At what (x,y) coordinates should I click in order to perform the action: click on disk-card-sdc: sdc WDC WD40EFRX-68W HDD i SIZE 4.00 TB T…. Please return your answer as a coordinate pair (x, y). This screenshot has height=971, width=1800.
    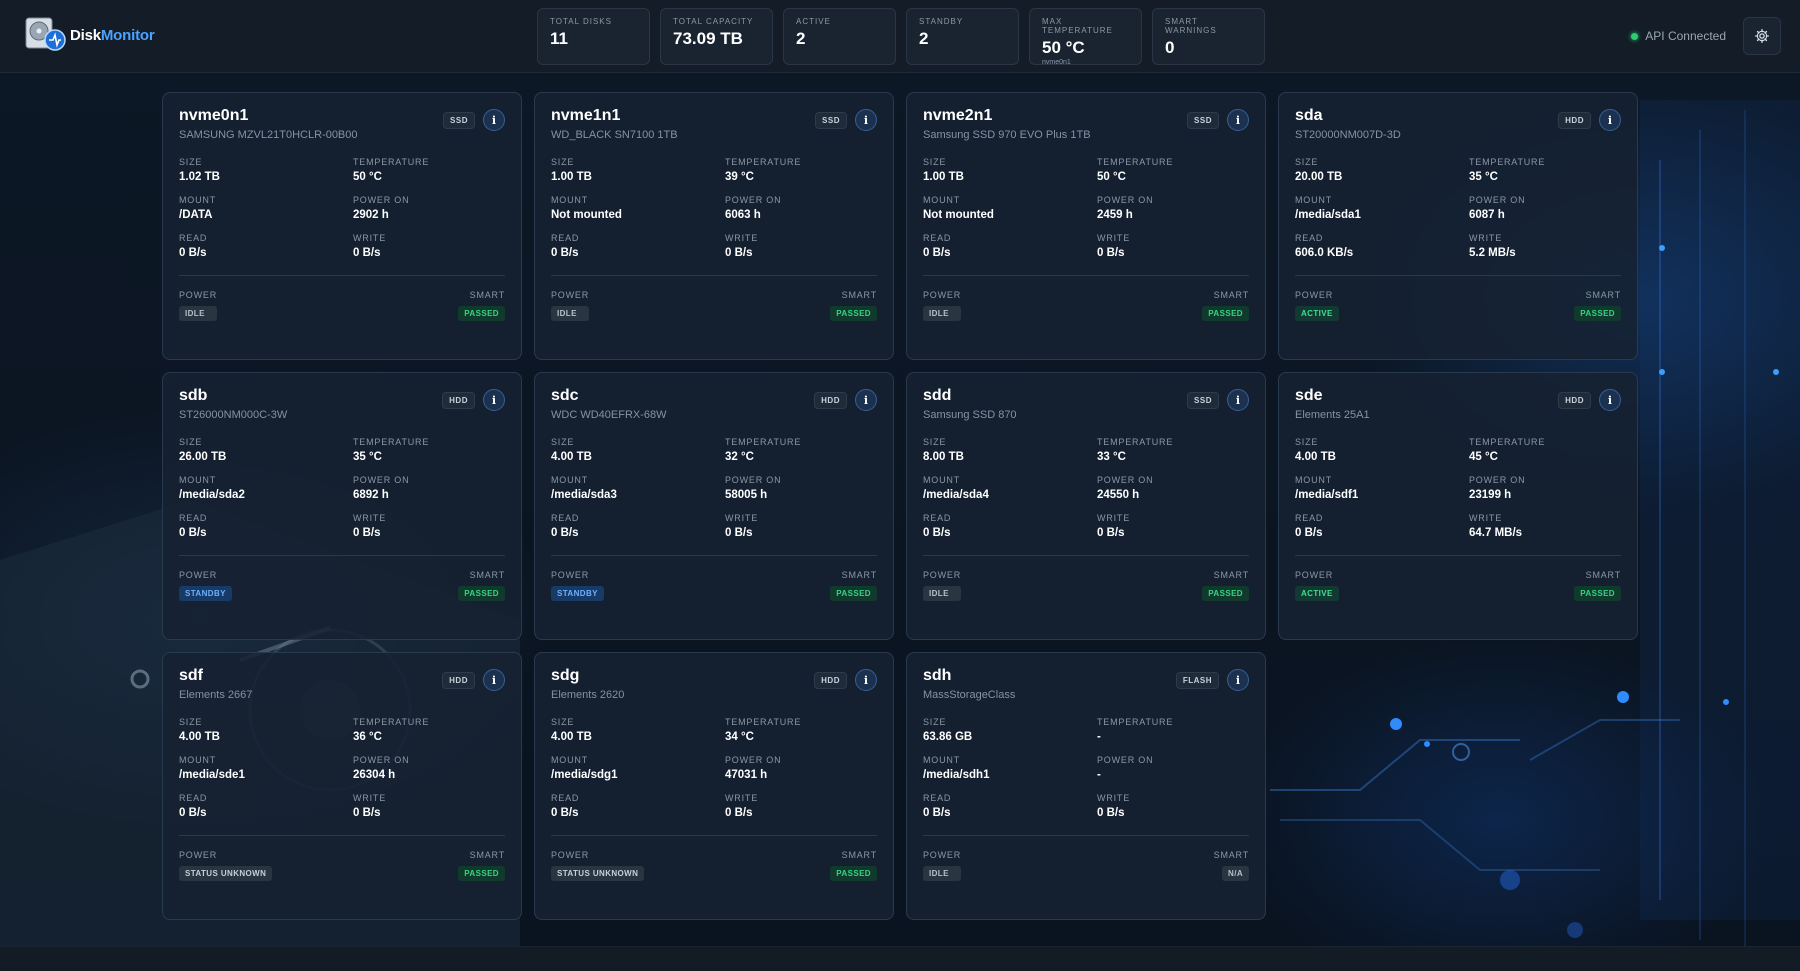
    Looking at the image, I should click on (714, 506).